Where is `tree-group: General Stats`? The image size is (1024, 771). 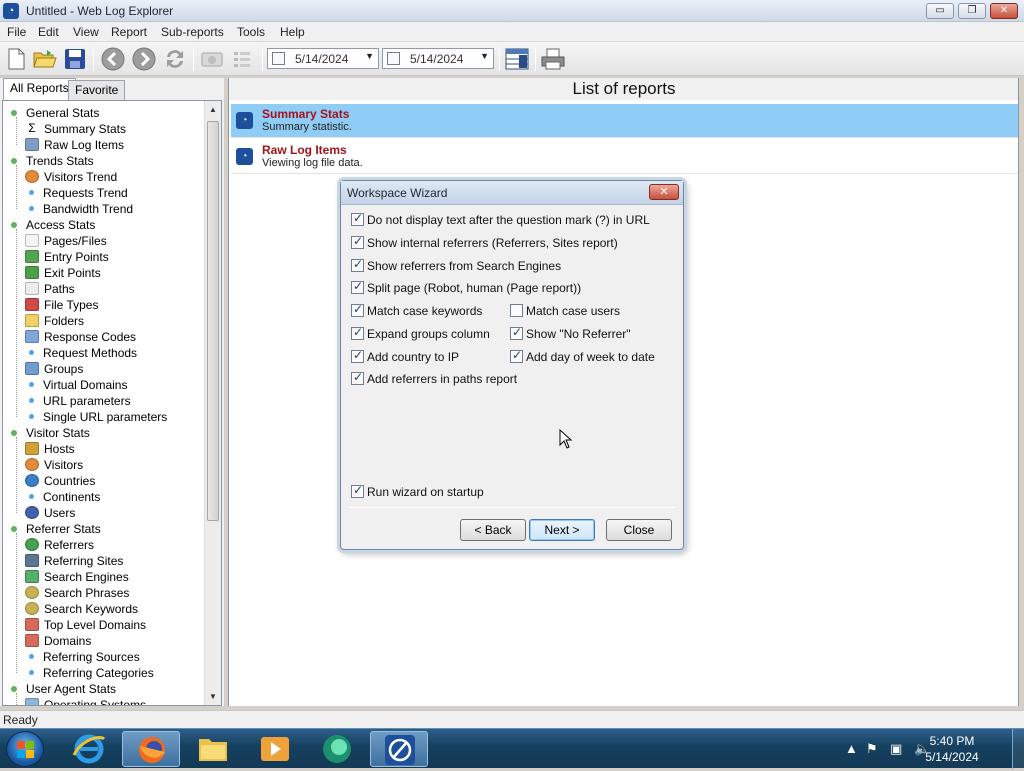
tree-group: General Stats is located at coordinates (55, 113).